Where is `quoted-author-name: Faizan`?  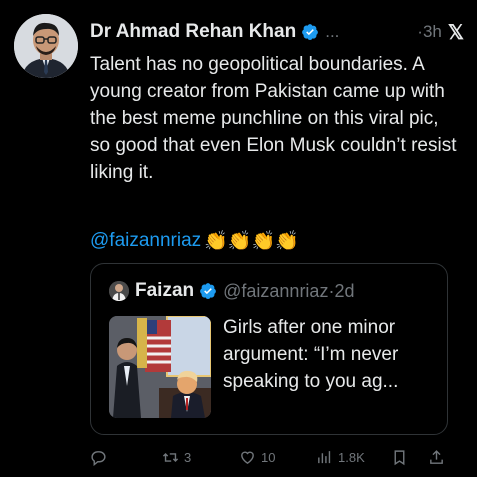
quoted-author-name: Faizan is located at coordinates (164, 291).